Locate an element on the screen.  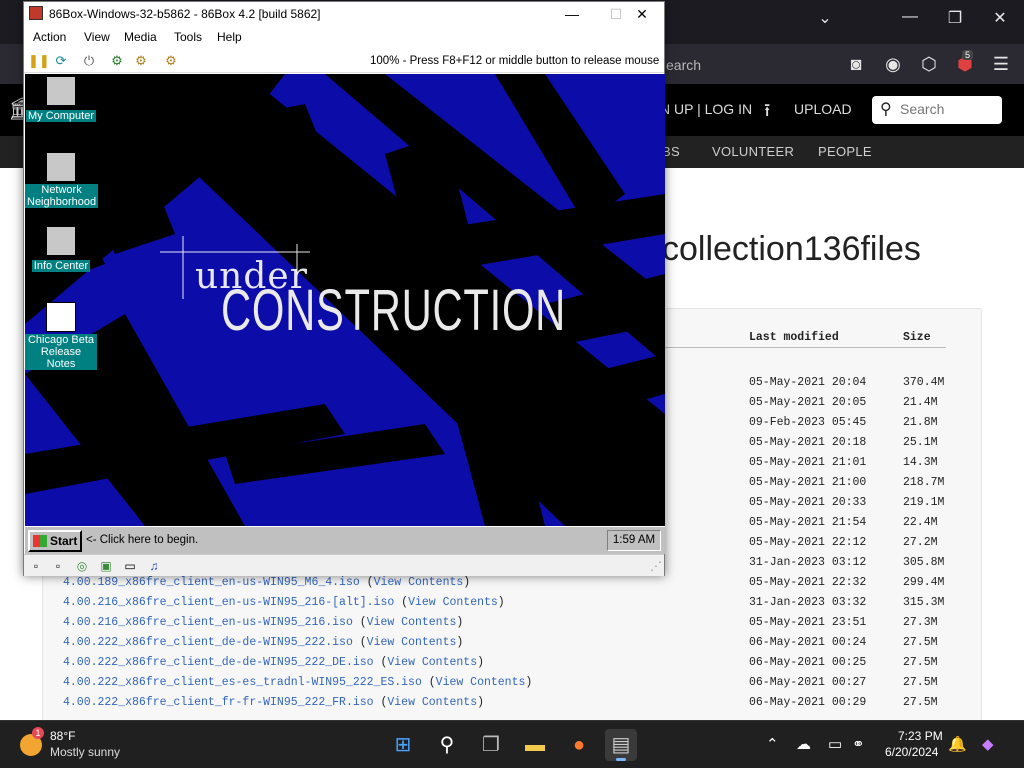
vm-statusbar: ▫ ▫ ◎ ▣ ▭ ♫ ⋰ is located at coordinates (344, 565).